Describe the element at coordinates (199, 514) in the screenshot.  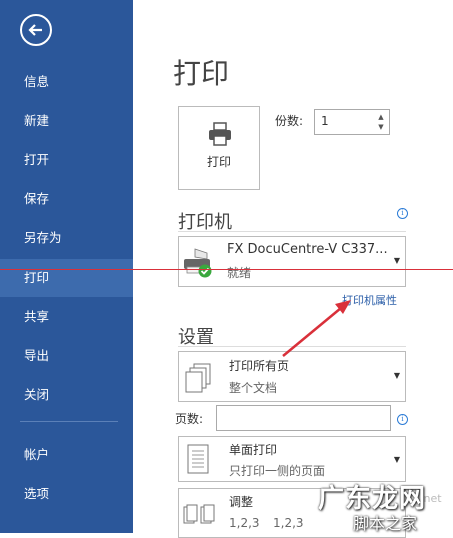
I see `collate-icon` at that location.